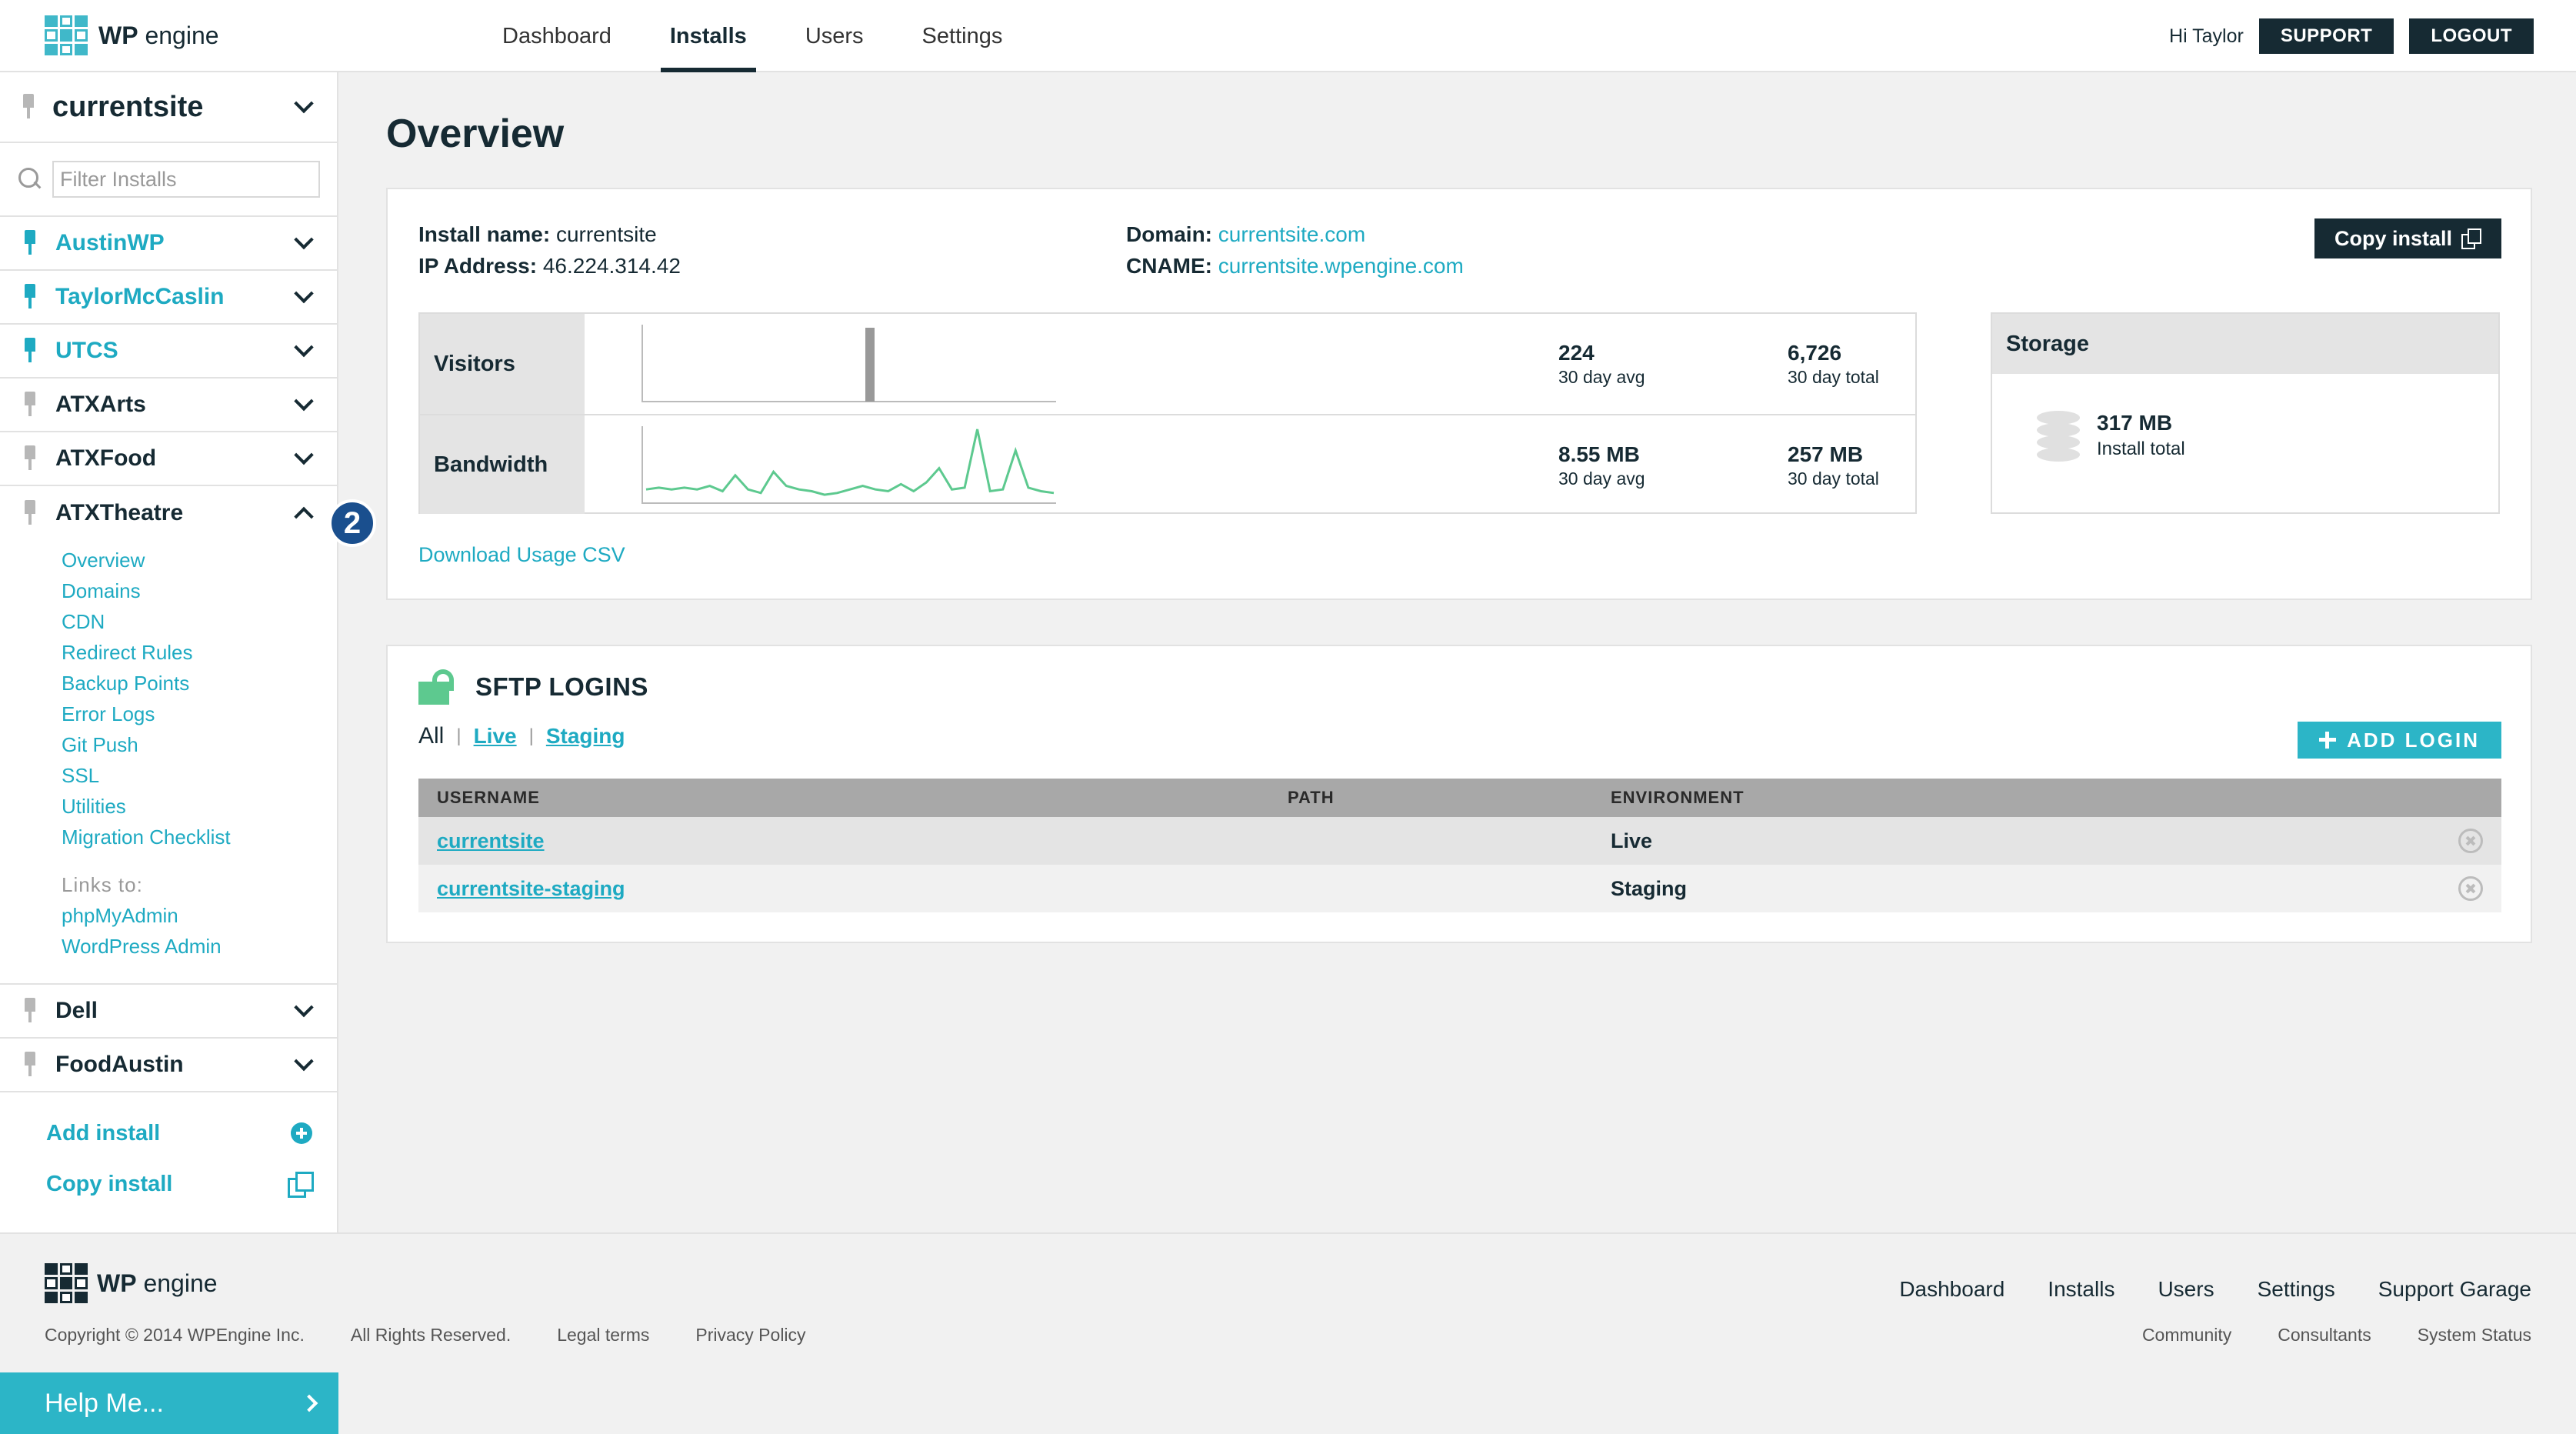 The image size is (2576, 1434). Describe the element at coordinates (168, 1012) in the screenshot. I see `sidebar-item-dell: Dell` at that location.